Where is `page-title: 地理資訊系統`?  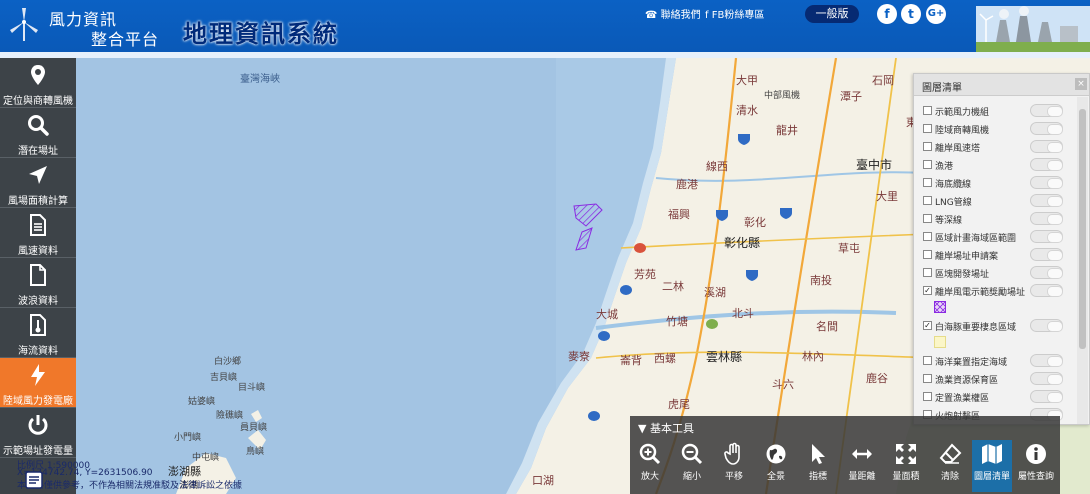 page-title: 地理資訊系統 is located at coordinates (261, 33).